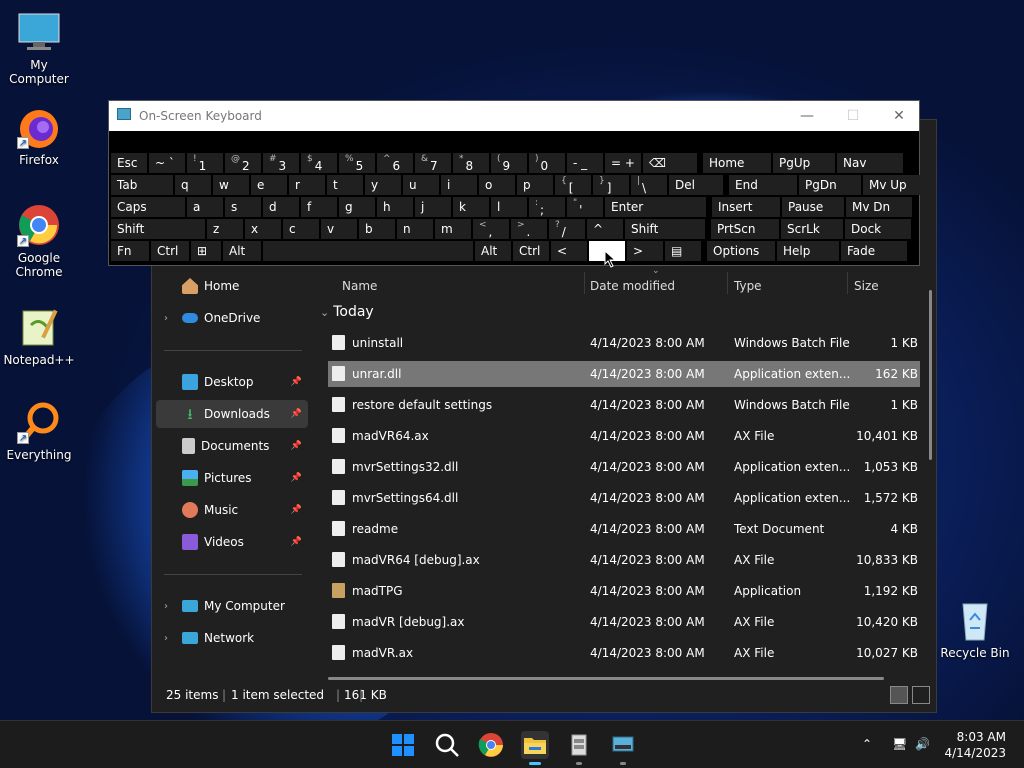  What do you see at coordinates (383, 185) in the screenshot?
I see `osk-key: y` at bounding box center [383, 185].